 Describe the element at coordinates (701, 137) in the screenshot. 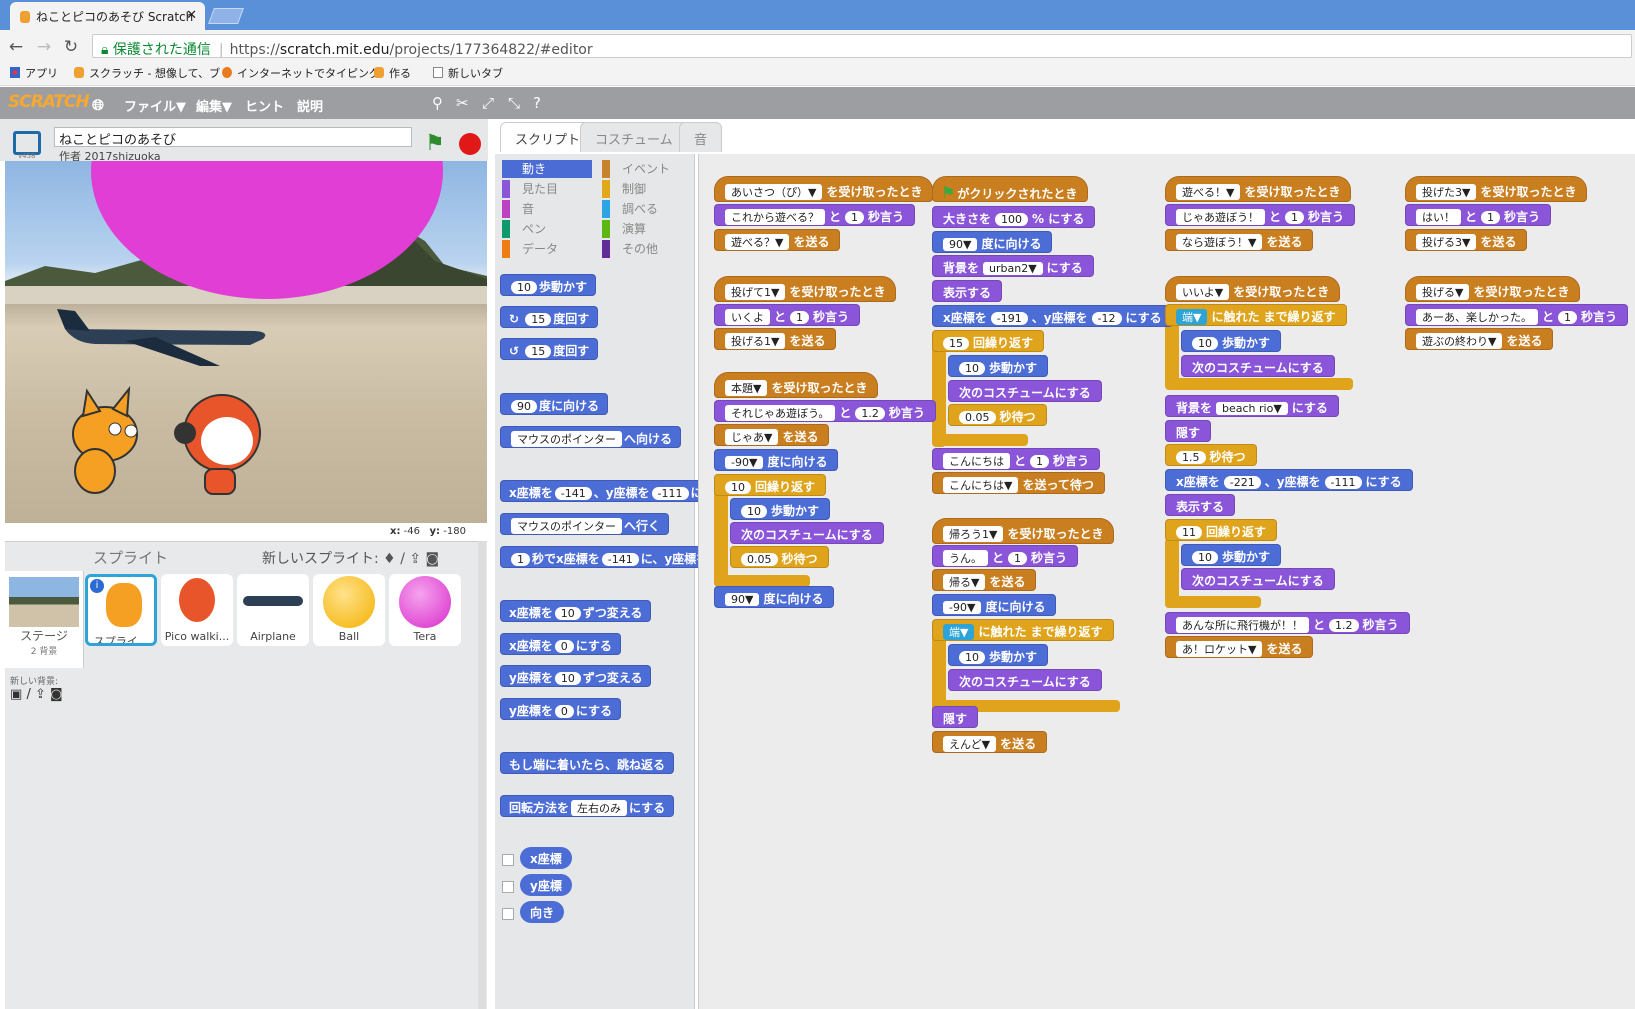

I see `tab-sounds: 音` at that location.